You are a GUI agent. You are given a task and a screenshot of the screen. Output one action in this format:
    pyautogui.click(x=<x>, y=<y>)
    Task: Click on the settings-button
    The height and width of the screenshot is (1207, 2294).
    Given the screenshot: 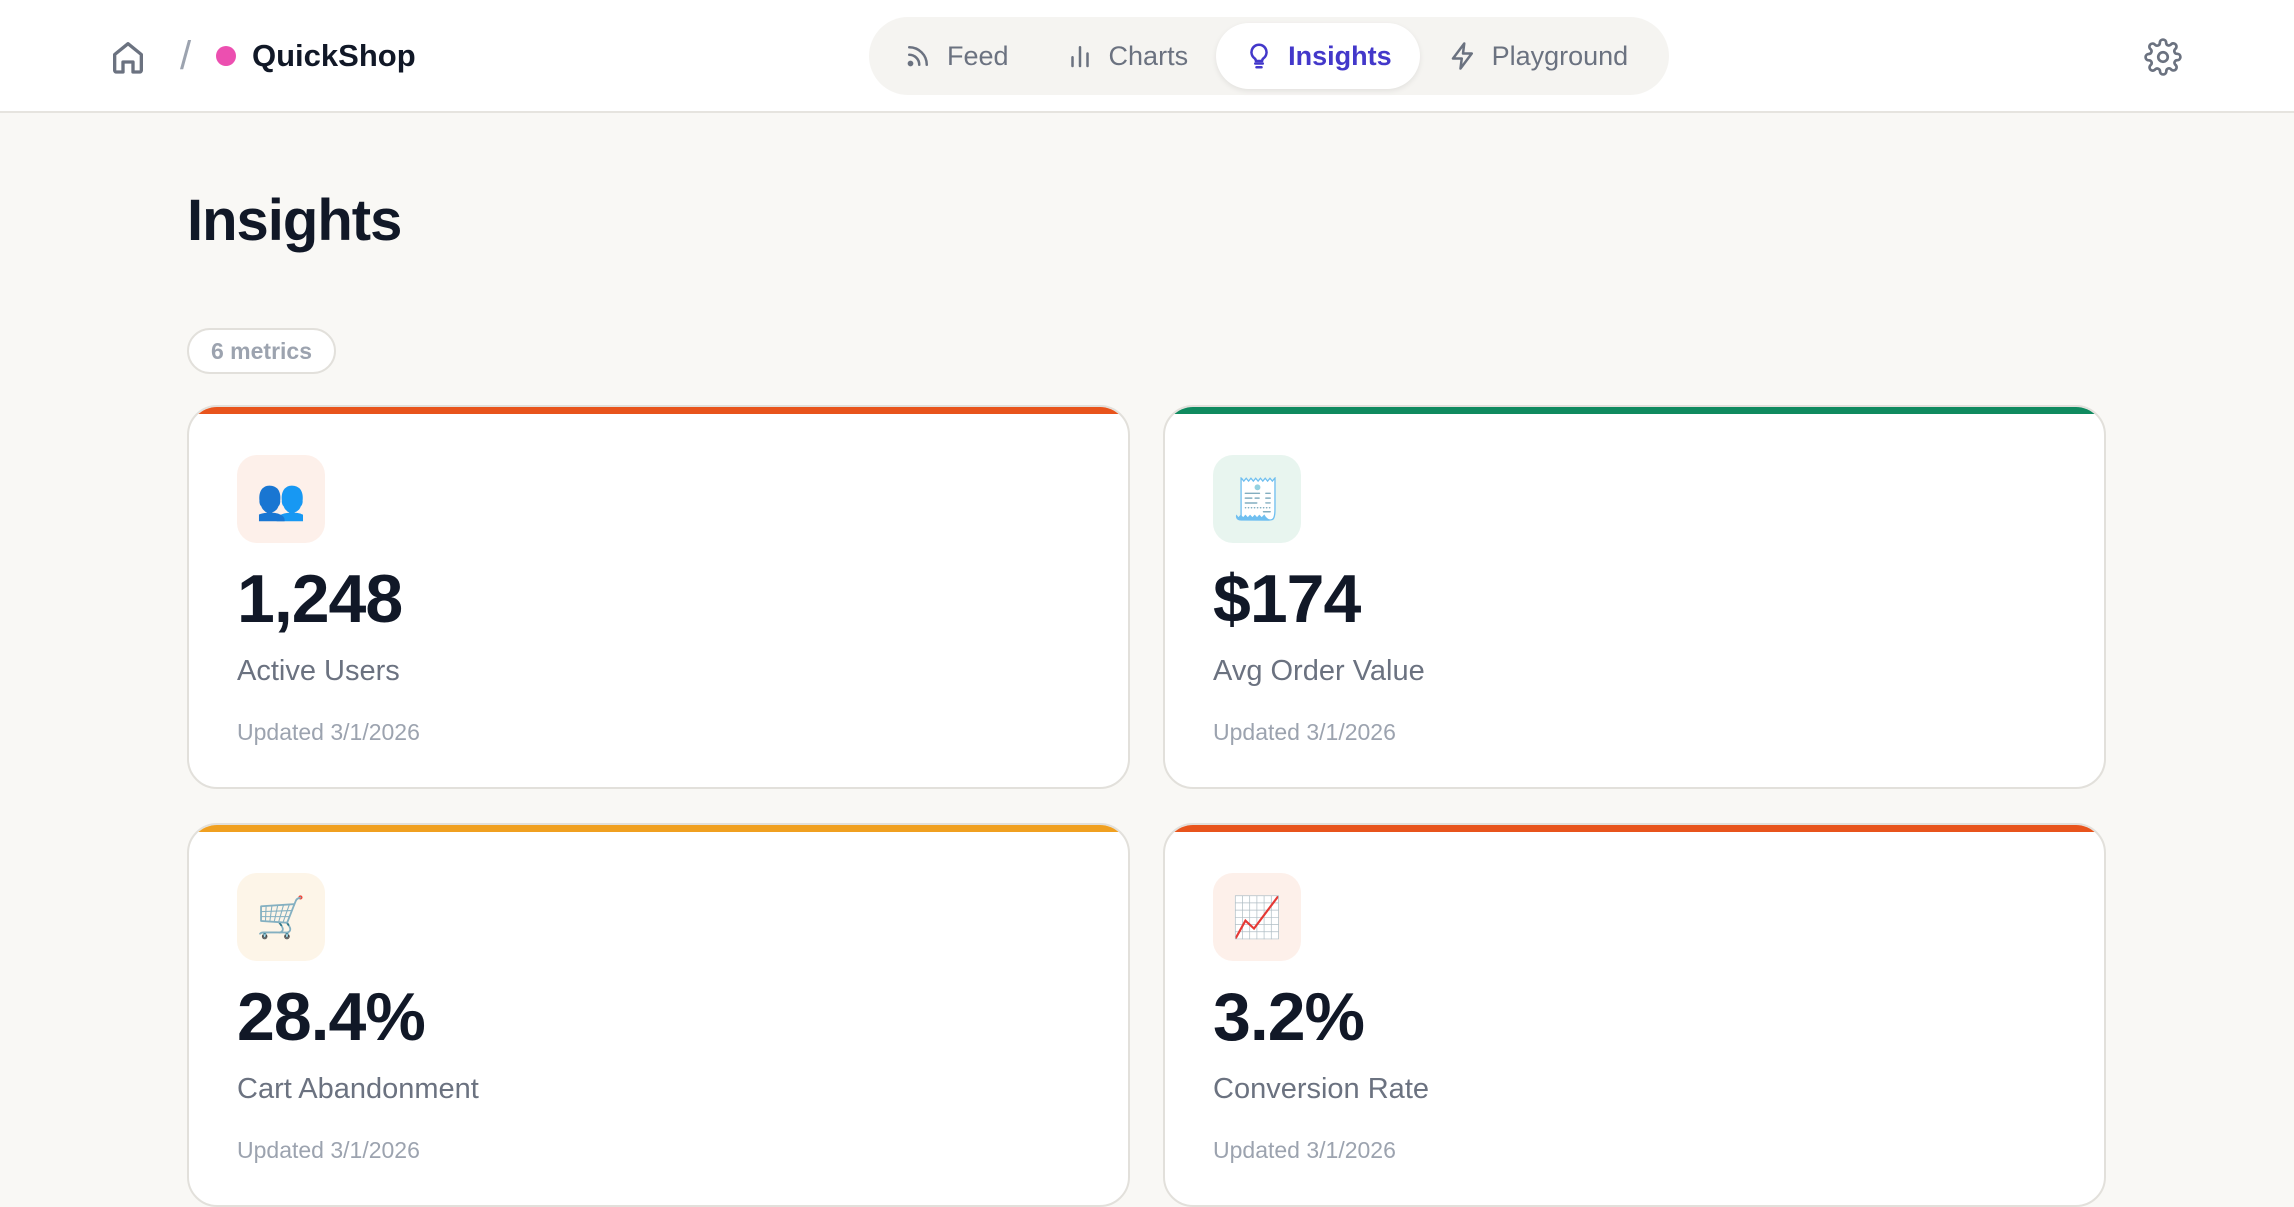 What is the action you would take?
    pyautogui.click(x=2163, y=57)
    